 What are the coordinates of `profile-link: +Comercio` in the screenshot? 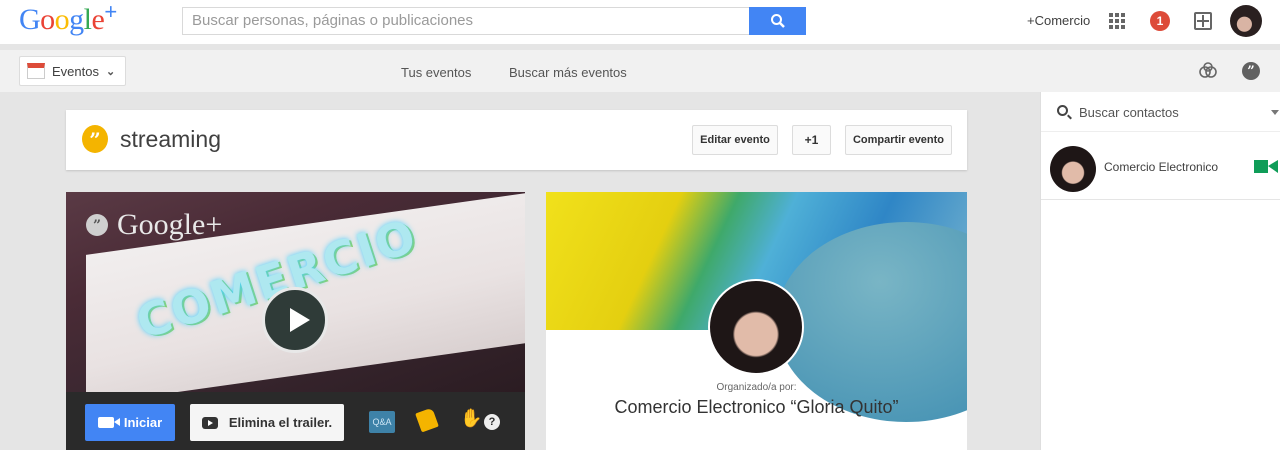 It's located at (1058, 20).